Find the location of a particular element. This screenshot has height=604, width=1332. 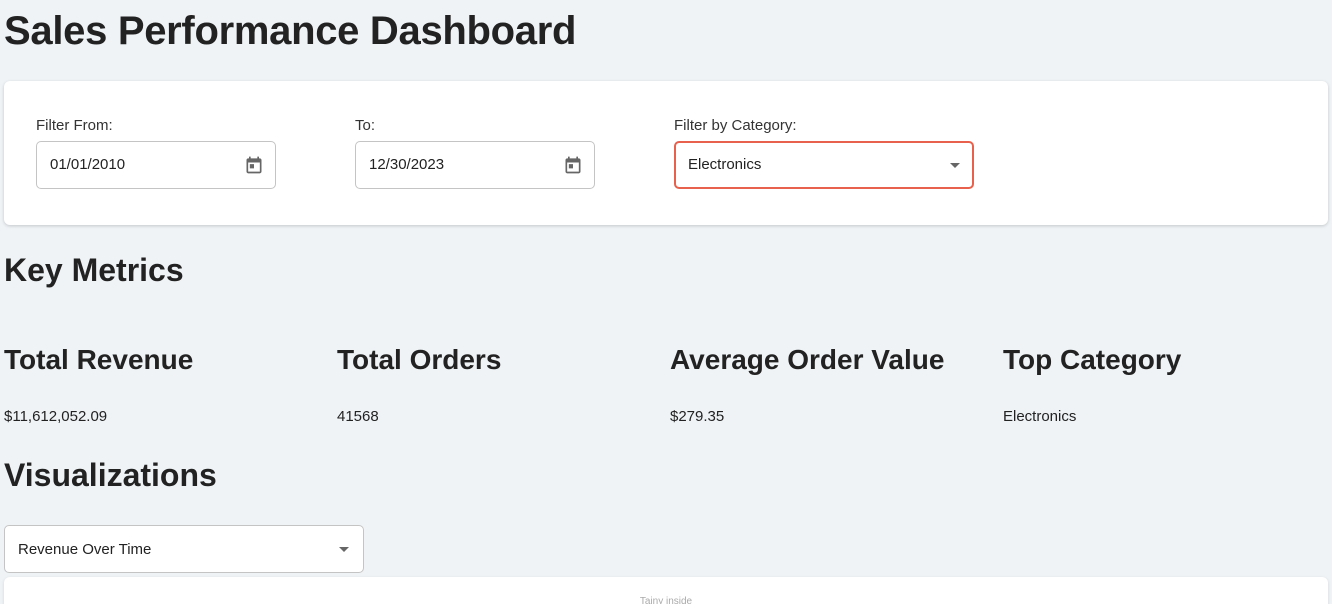

filter-to-label: To: is located at coordinates (365, 125).